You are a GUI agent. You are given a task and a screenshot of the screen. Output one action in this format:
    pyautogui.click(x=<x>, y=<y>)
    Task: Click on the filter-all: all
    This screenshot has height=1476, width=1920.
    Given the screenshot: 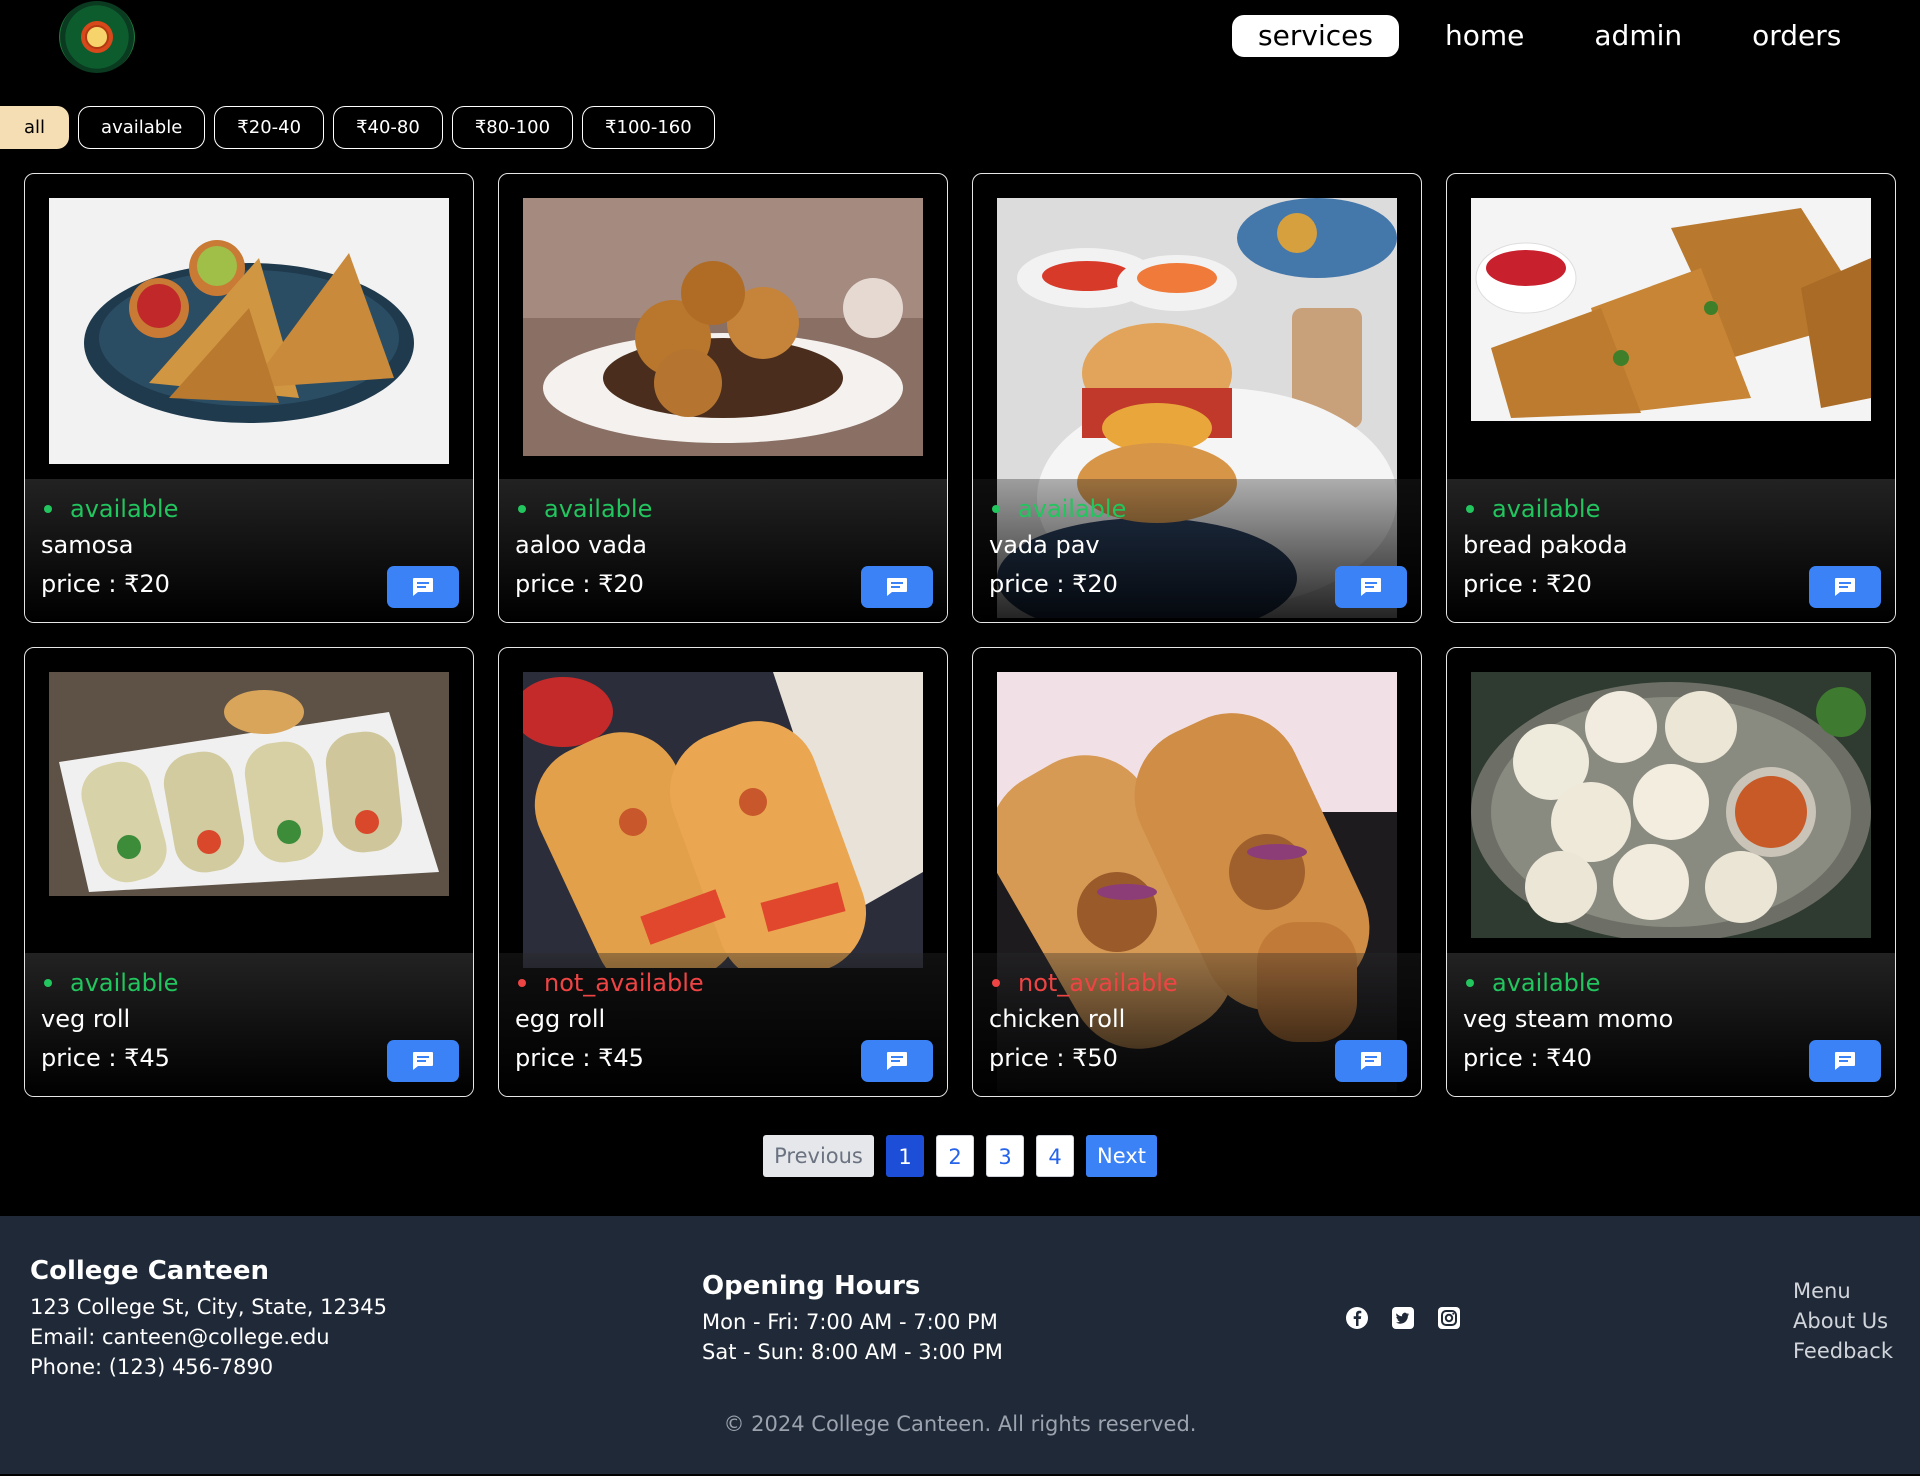 What is the action you would take?
    pyautogui.click(x=35, y=127)
    